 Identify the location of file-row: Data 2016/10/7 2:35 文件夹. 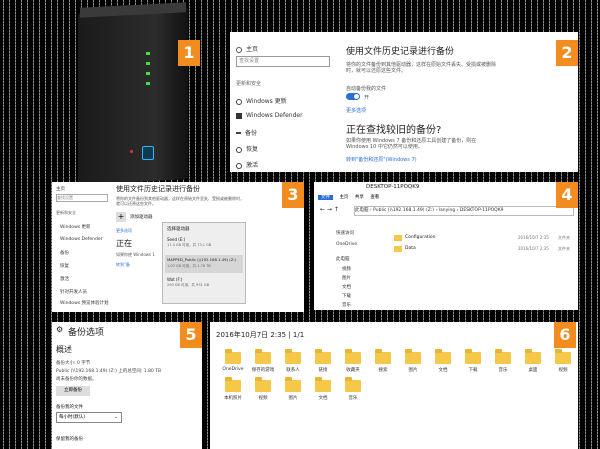
(484, 249).